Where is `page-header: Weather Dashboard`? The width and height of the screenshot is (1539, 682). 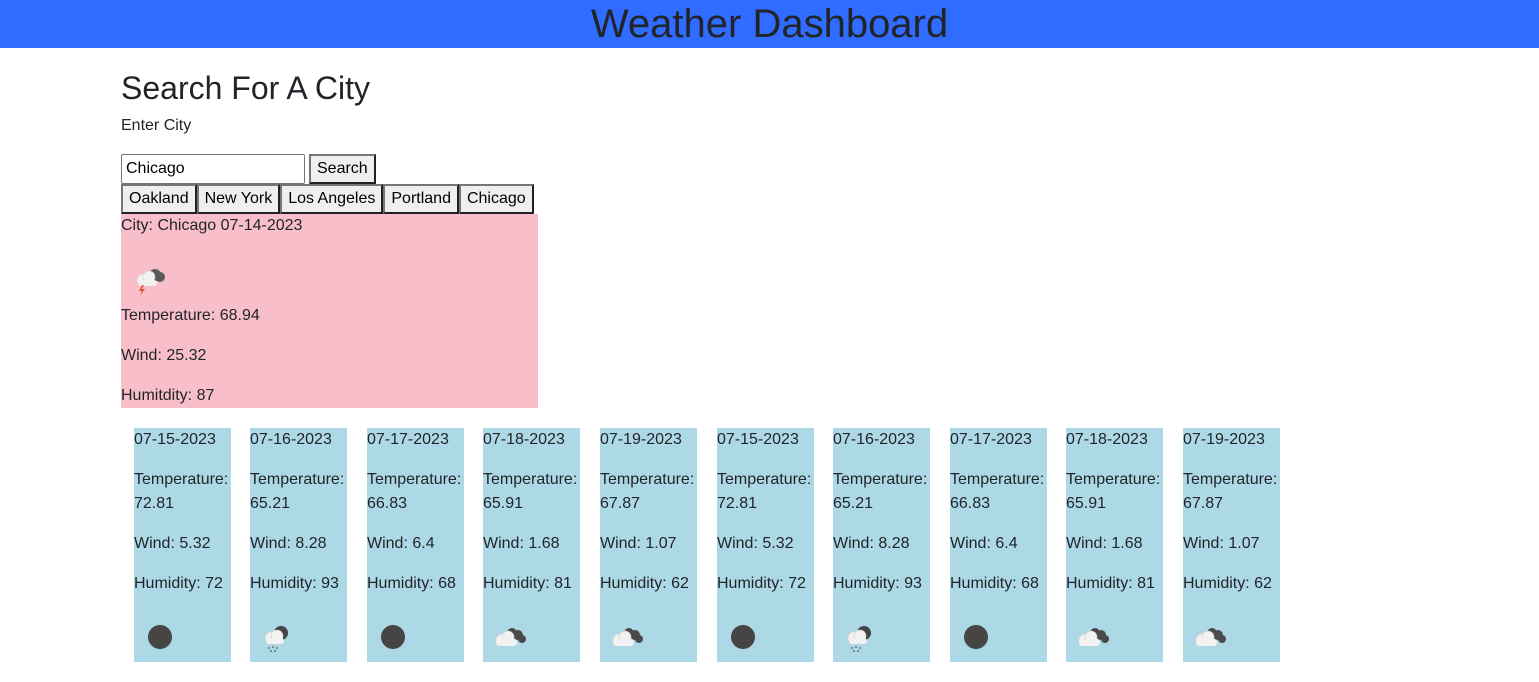
page-header: Weather Dashboard is located at coordinates (769, 24).